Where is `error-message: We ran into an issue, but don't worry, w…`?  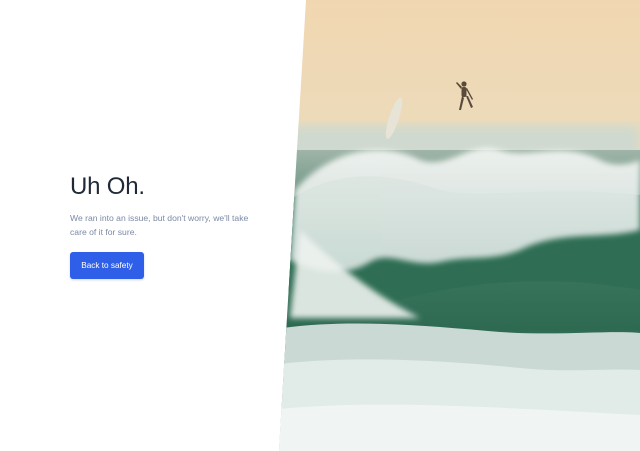 error-message: We ran into an issue, but don't worry, w… is located at coordinates (159, 225).